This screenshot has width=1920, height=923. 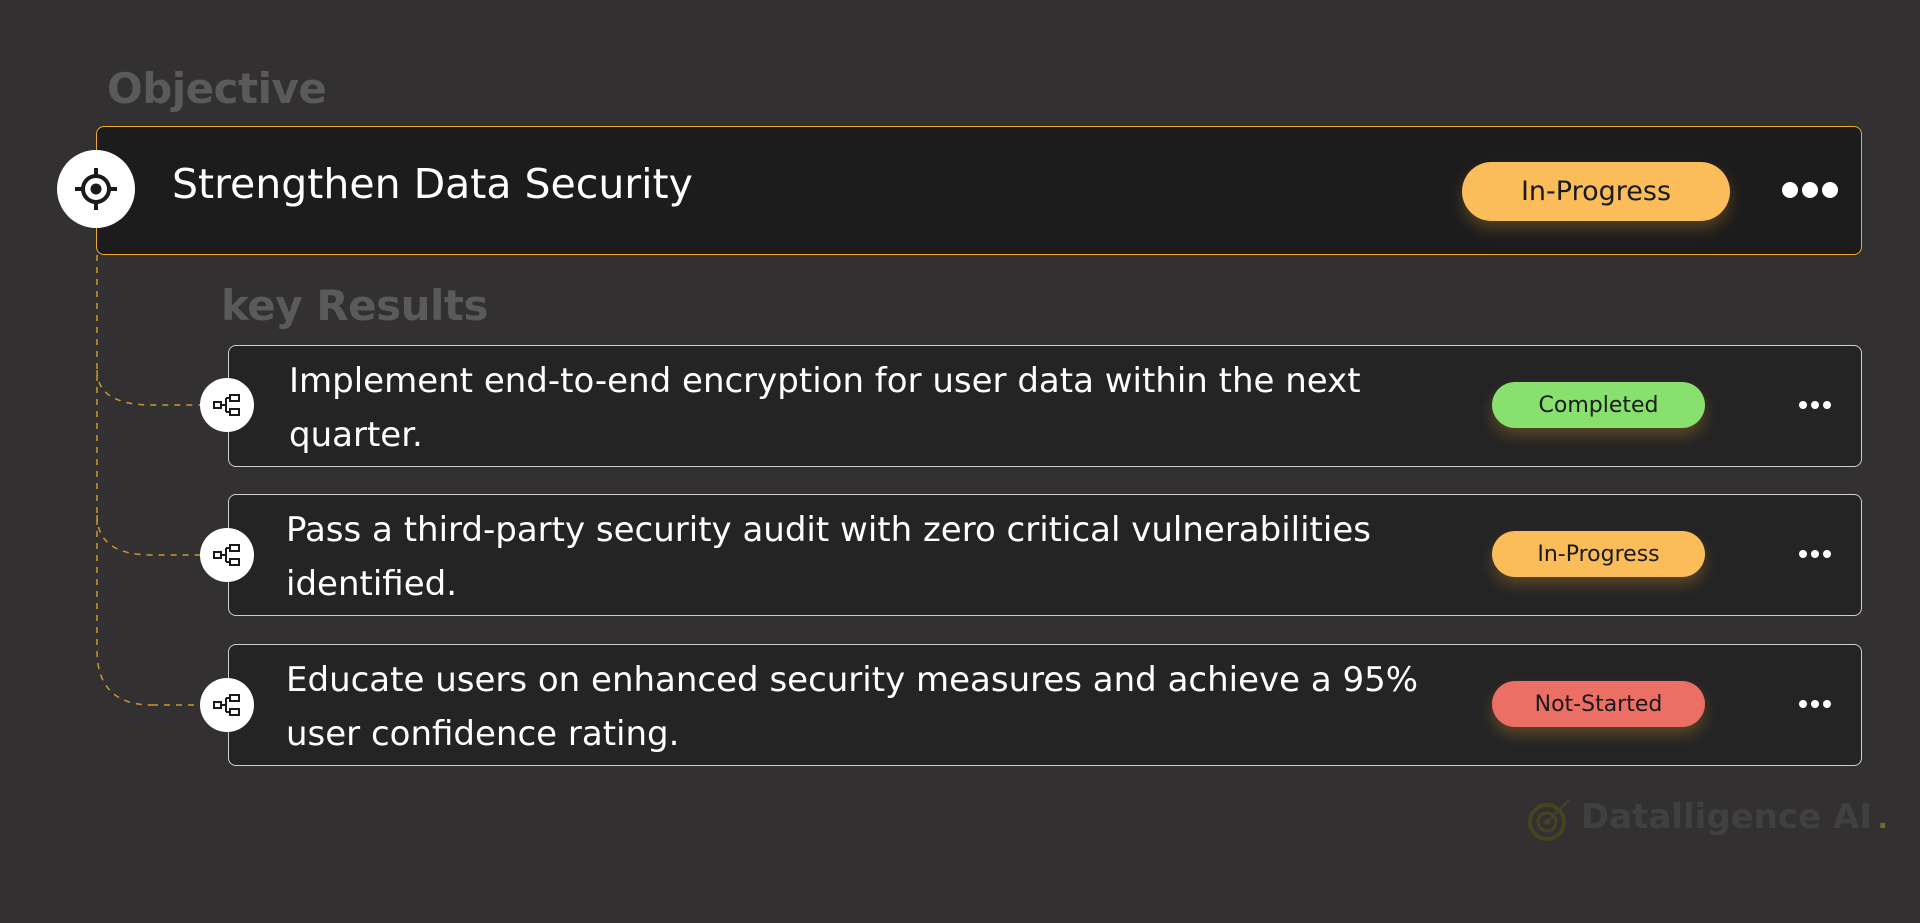 I want to click on key-results-section-label: key Results, so click(x=355, y=305).